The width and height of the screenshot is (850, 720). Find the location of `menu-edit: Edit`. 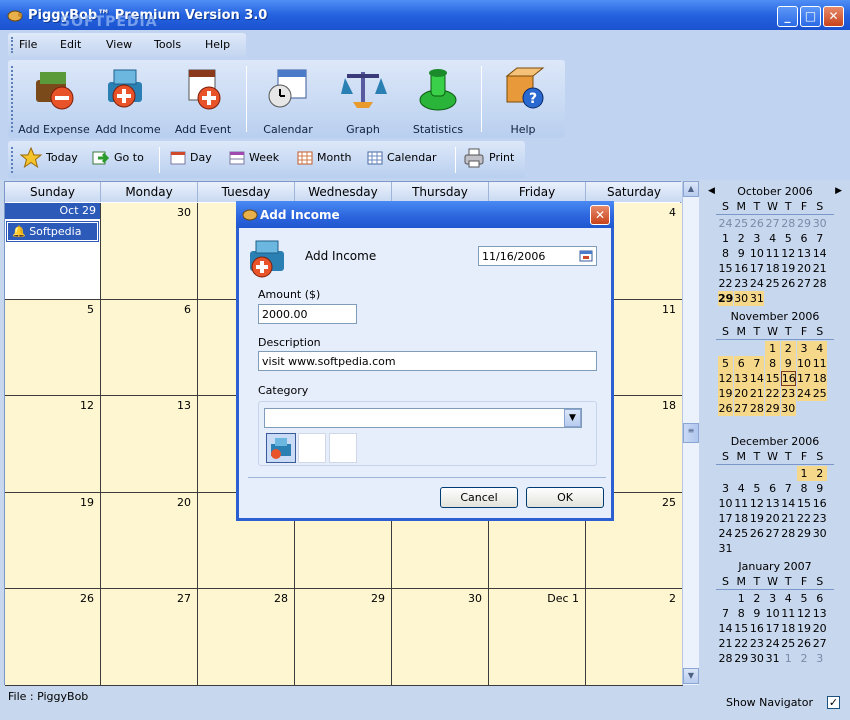

menu-edit: Edit is located at coordinates (70, 44).